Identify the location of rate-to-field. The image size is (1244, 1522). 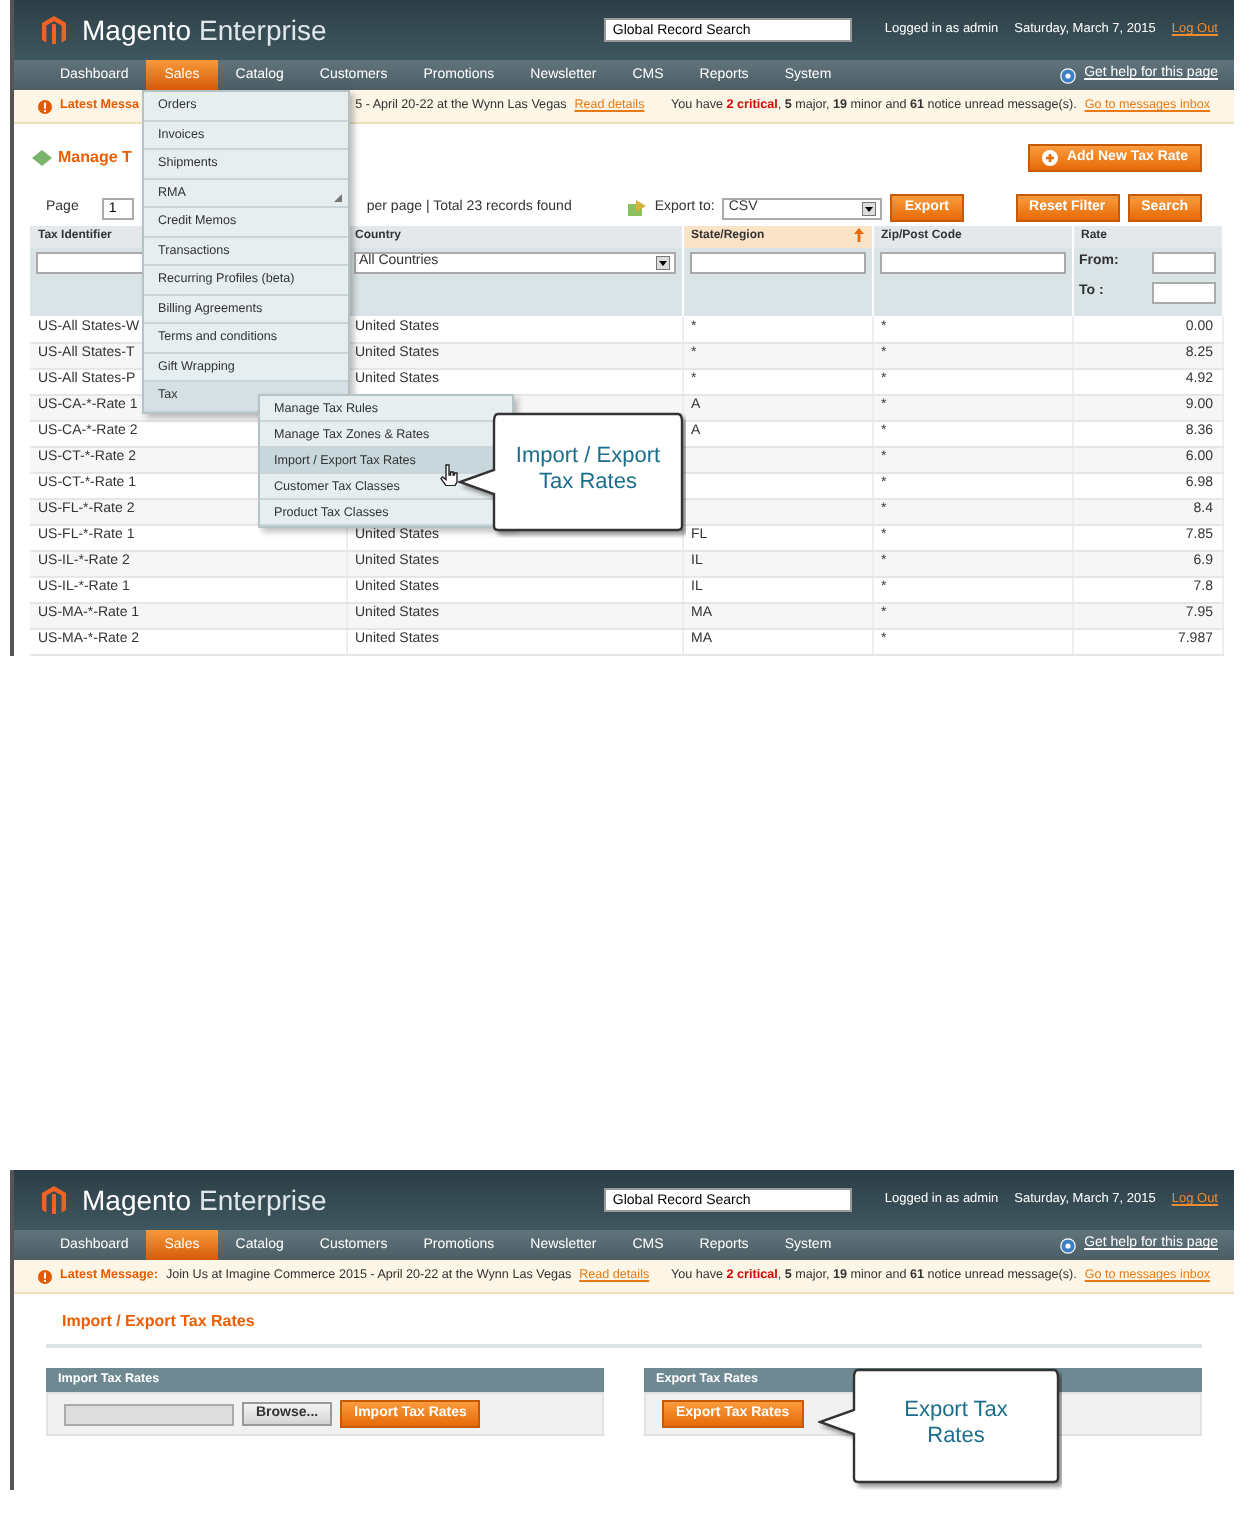
(1183, 293).